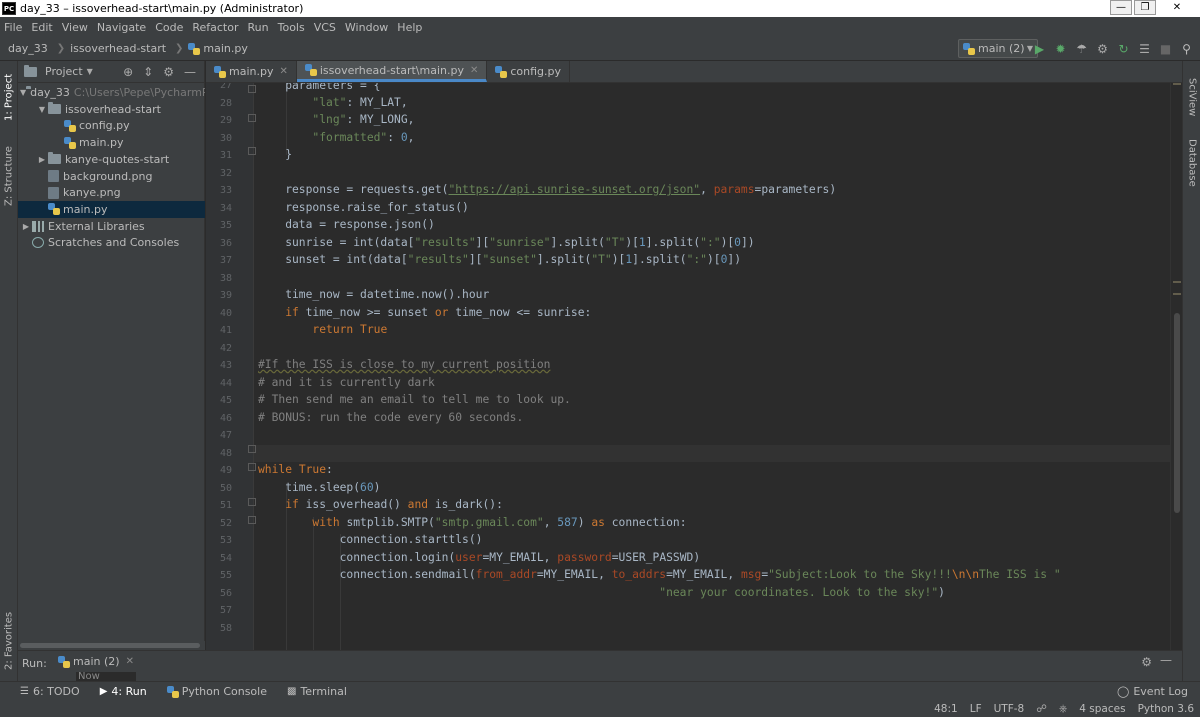 The image size is (1200, 717). Describe the element at coordinates (70, 125) in the screenshot. I see `python-file-icon` at that location.